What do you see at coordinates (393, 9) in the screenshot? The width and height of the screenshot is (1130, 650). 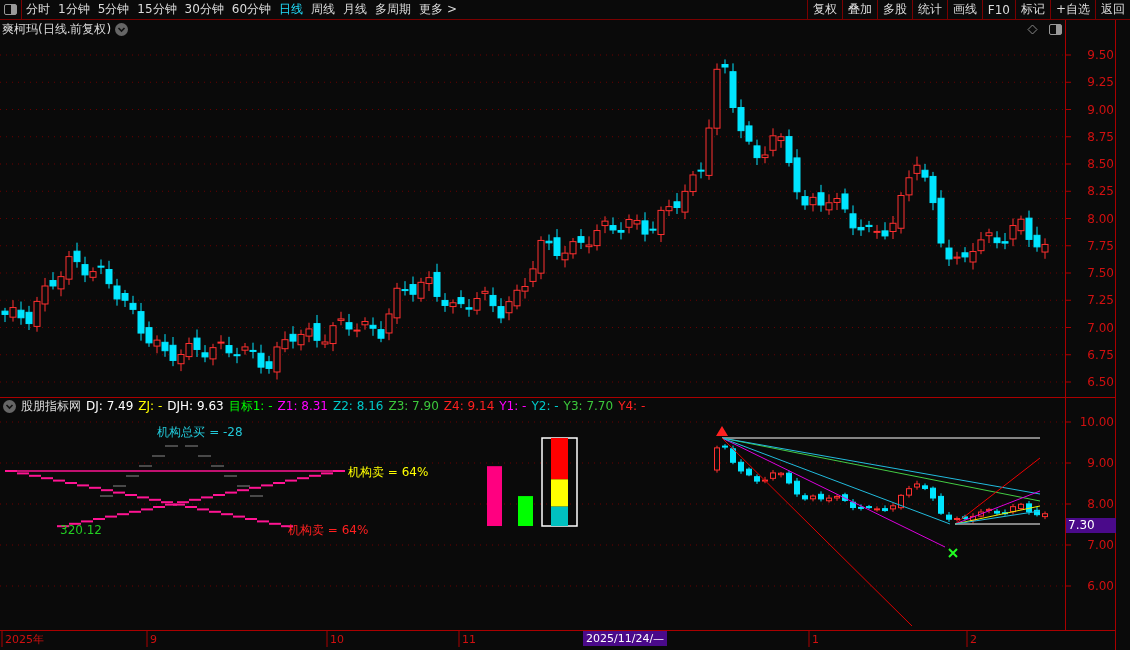 I see `period-tab: 多周期` at bounding box center [393, 9].